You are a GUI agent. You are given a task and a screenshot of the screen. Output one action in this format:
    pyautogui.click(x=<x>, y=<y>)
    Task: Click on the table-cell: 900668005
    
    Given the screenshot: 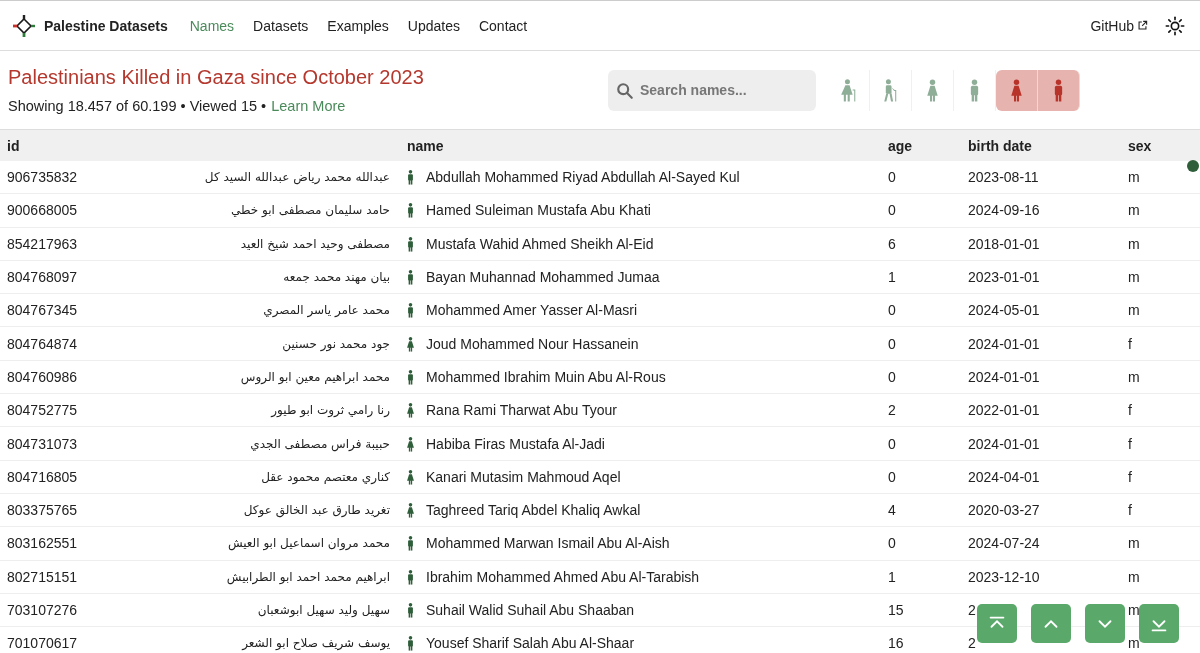 What is the action you would take?
    pyautogui.click(x=42, y=210)
    